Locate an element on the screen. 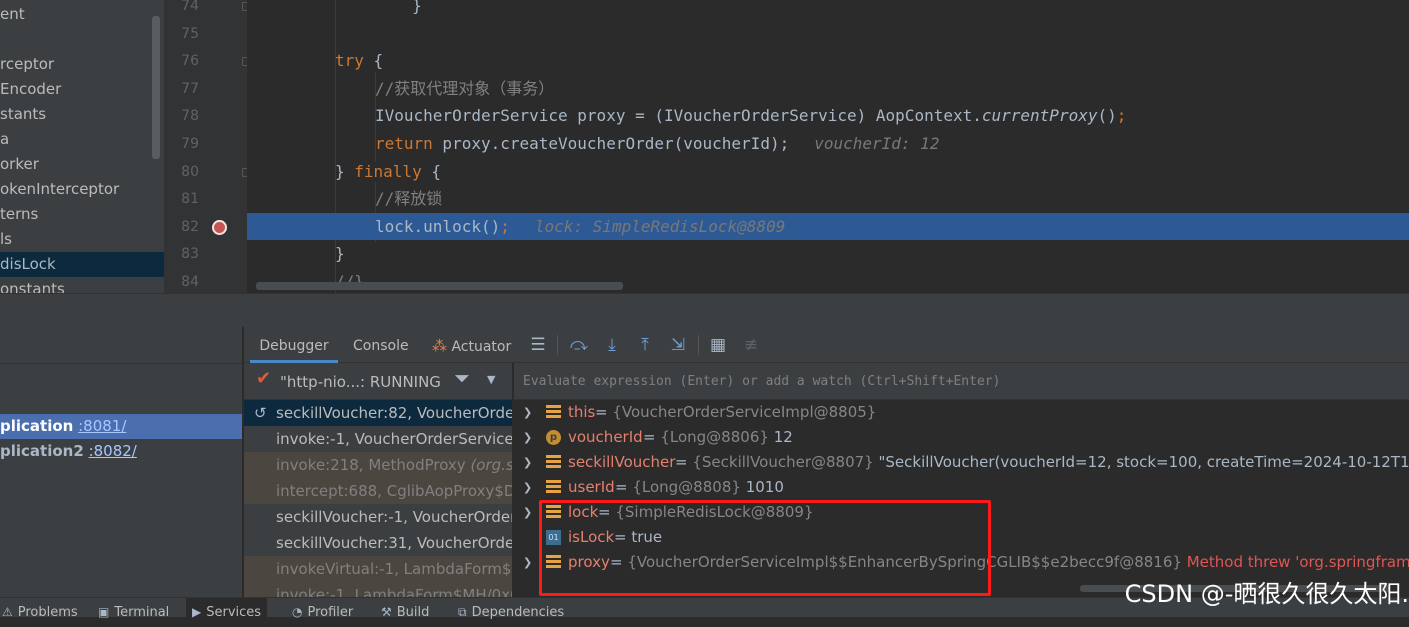 The image size is (1409, 627). line-number: 75 is located at coordinates (190, 33).